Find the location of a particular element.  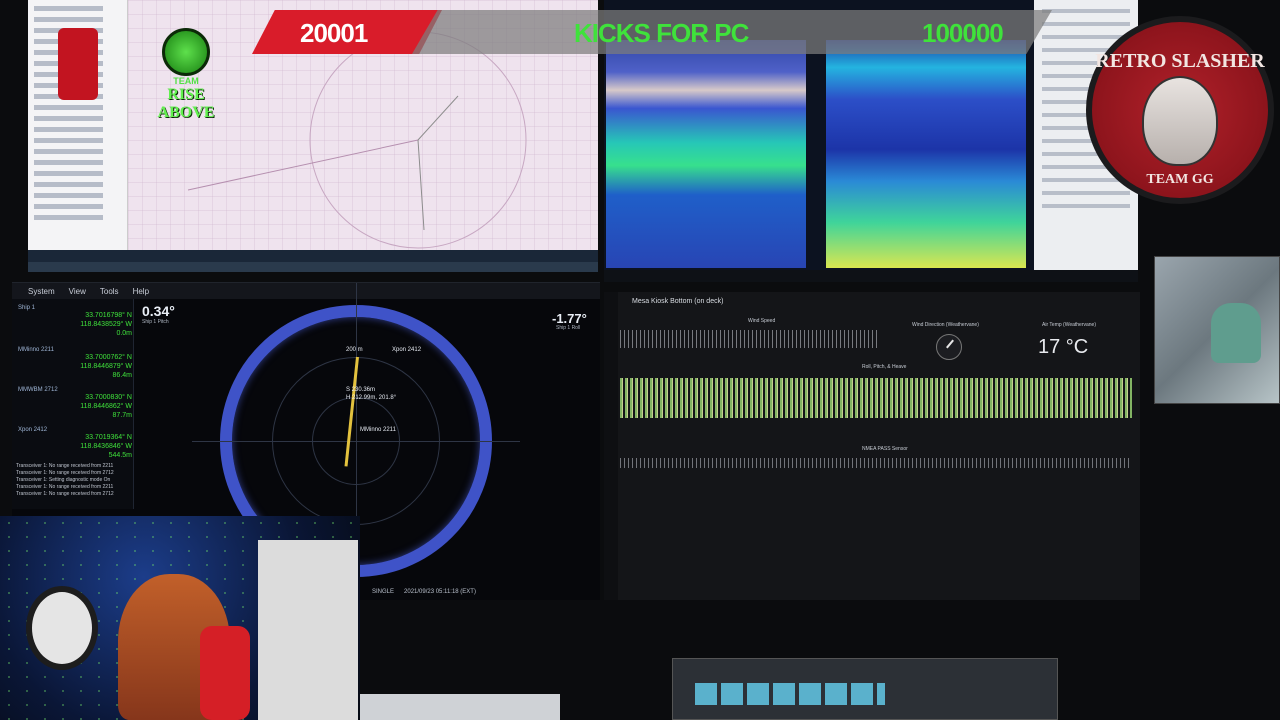

roll-pitch-heave-chart is located at coordinates (876, 398).